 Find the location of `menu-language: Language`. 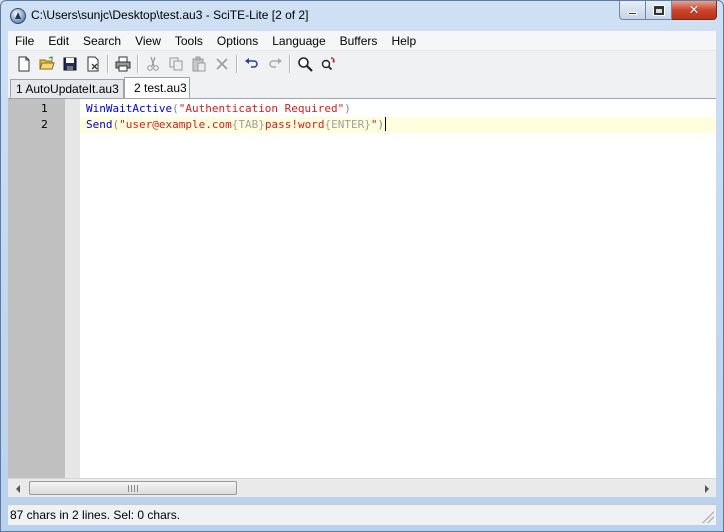

menu-language: Language is located at coordinates (298, 41).